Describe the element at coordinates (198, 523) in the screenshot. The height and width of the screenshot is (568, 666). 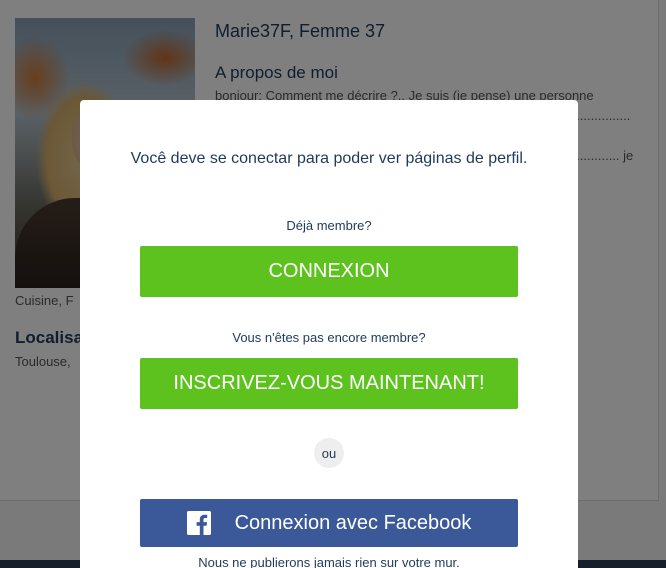
I see `facebook-icon` at that location.